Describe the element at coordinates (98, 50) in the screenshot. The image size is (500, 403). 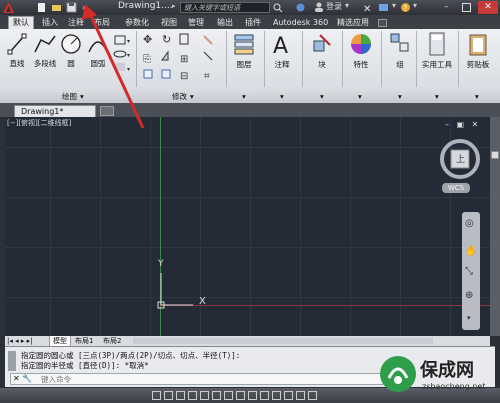
I see `arc-button: 圆弧` at that location.